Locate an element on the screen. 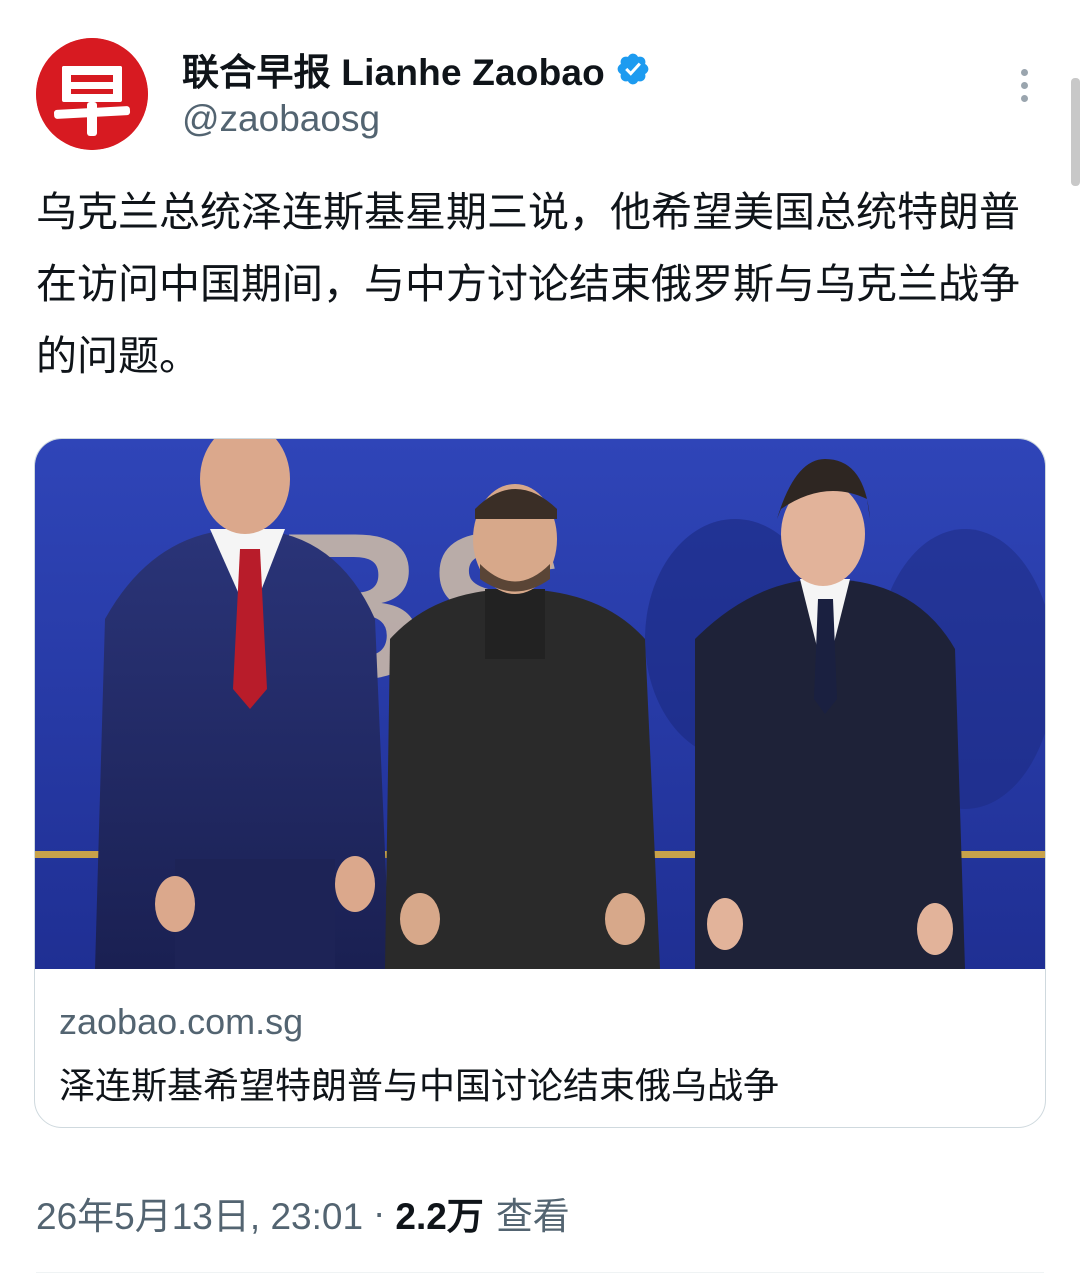 The height and width of the screenshot is (1286, 1080). display-name: 联合早报 Lianhe Zaobao is located at coordinates (393, 69).